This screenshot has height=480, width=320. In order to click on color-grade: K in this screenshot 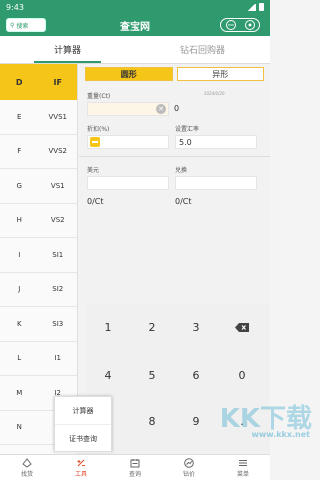, I will do `click(19, 324)`.